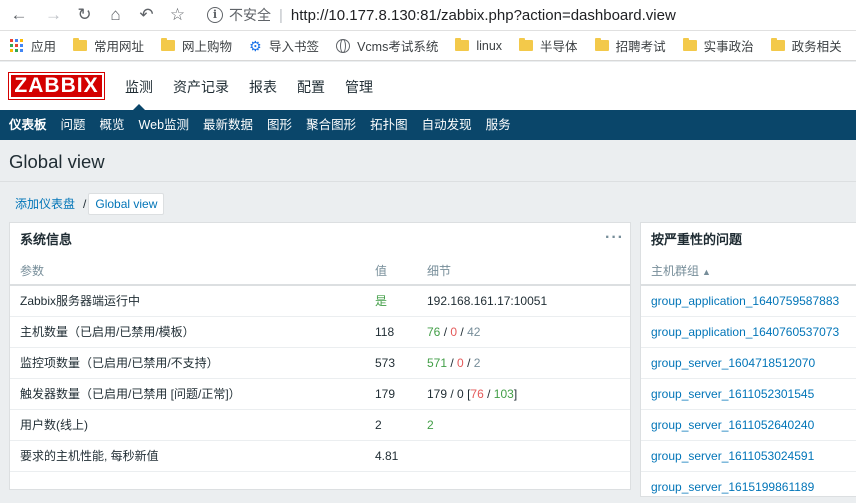 The height and width of the screenshot is (503, 856). I want to click on bookmark-folder: linux, so click(478, 45).